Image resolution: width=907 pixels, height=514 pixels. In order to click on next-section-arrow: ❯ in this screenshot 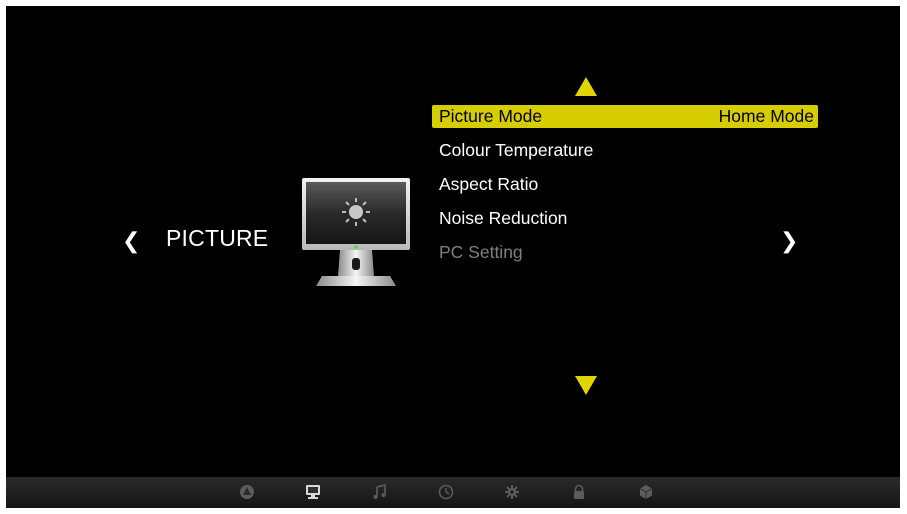, I will do `click(789, 242)`.